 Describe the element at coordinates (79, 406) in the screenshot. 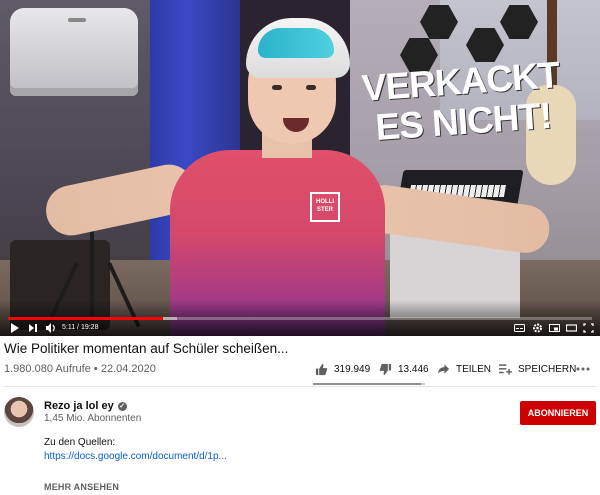

I see `channel-name-text: Rezo ja lol ey` at that location.